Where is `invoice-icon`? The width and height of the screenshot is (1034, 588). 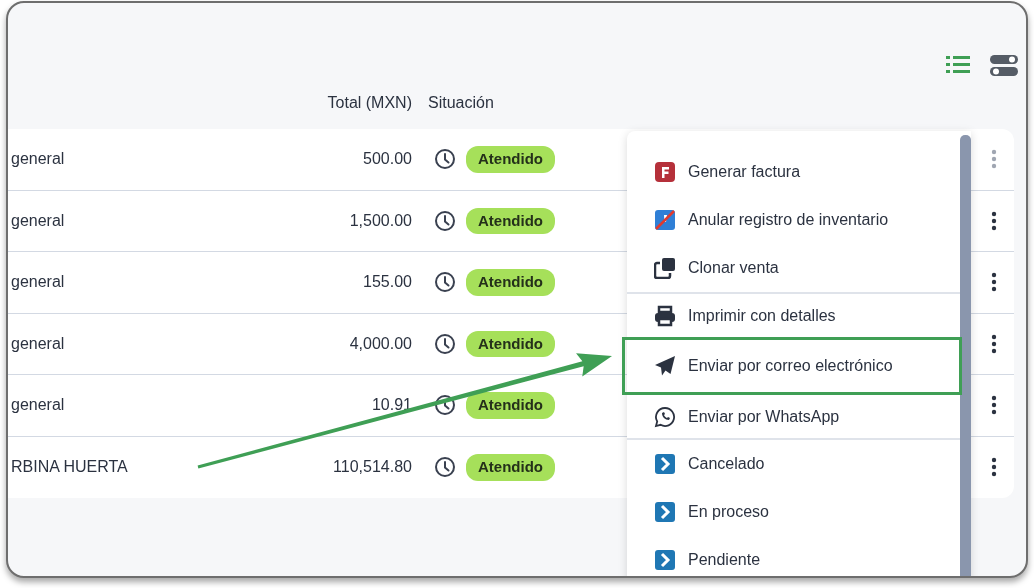 invoice-icon is located at coordinates (665, 172).